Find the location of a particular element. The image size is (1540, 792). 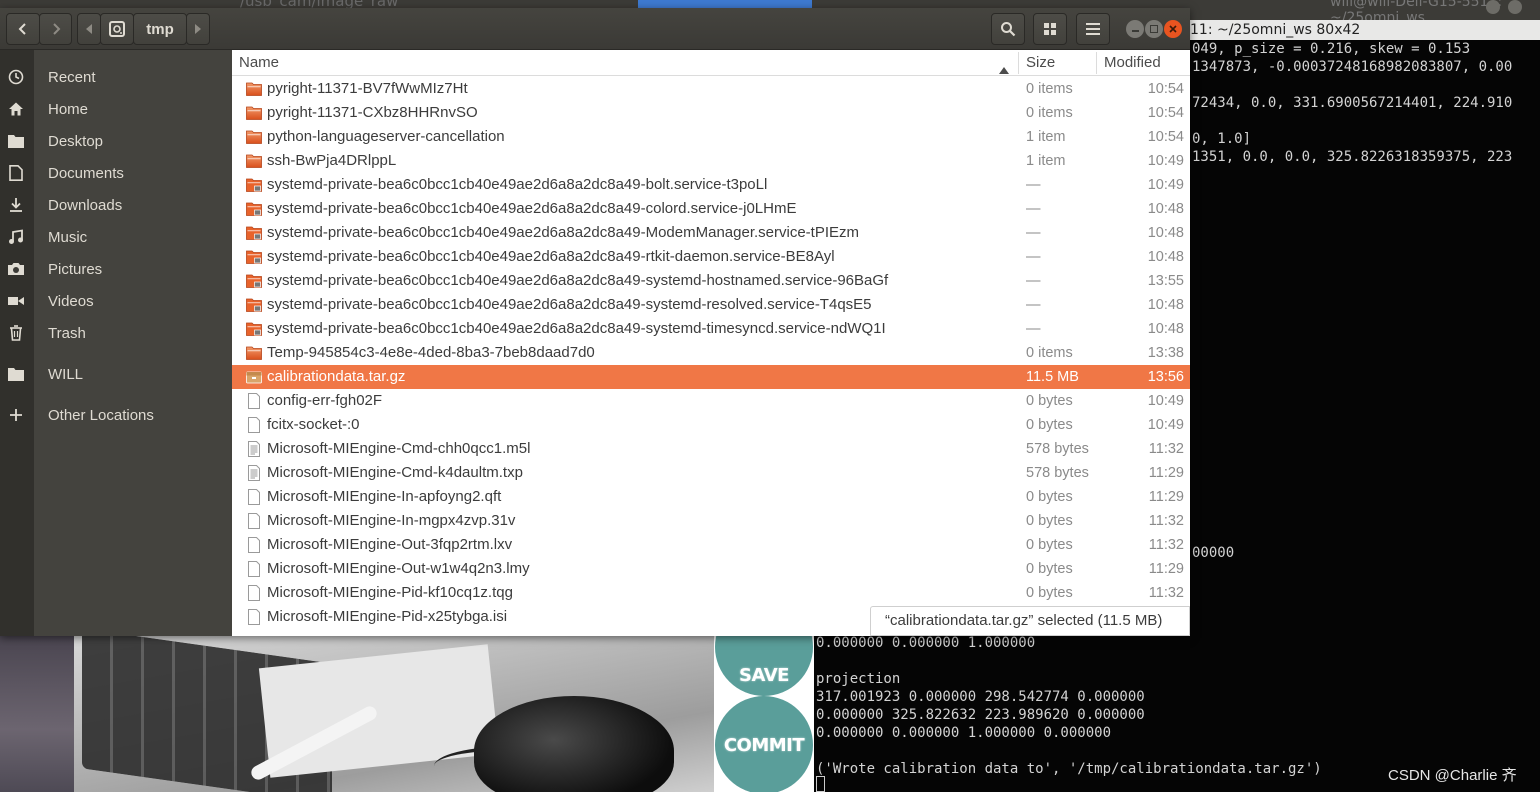

file-row: ssh-BwPja4DRlppL 1 item 10:49 is located at coordinates (711, 161).